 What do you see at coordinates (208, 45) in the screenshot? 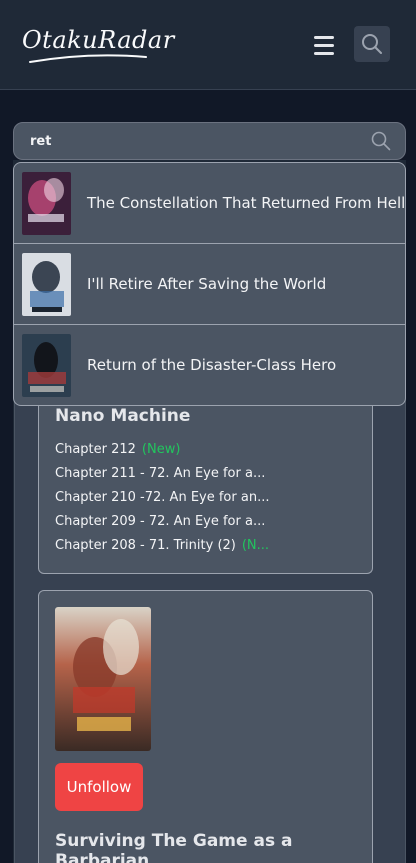
I see `top-navbar: OtakuRadar` at bounding box center [208, 45].